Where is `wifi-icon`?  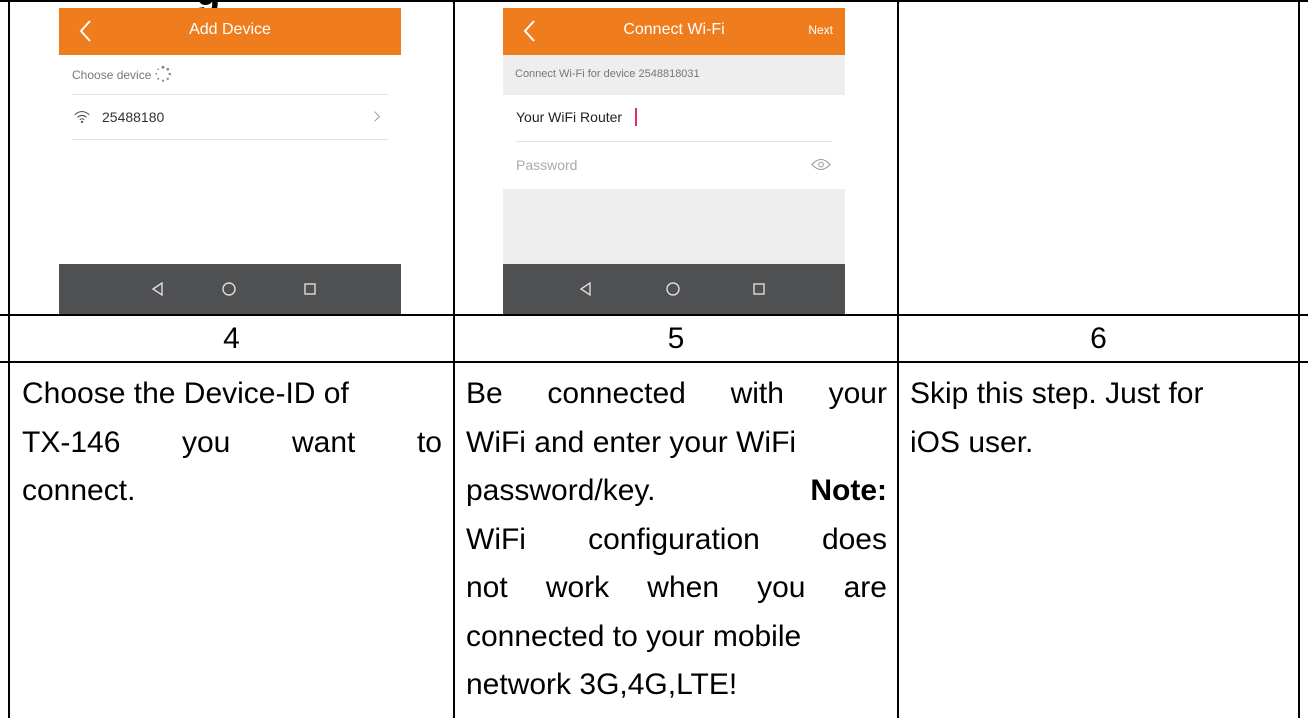 wifi-icon is located at coordinates (82, 117).